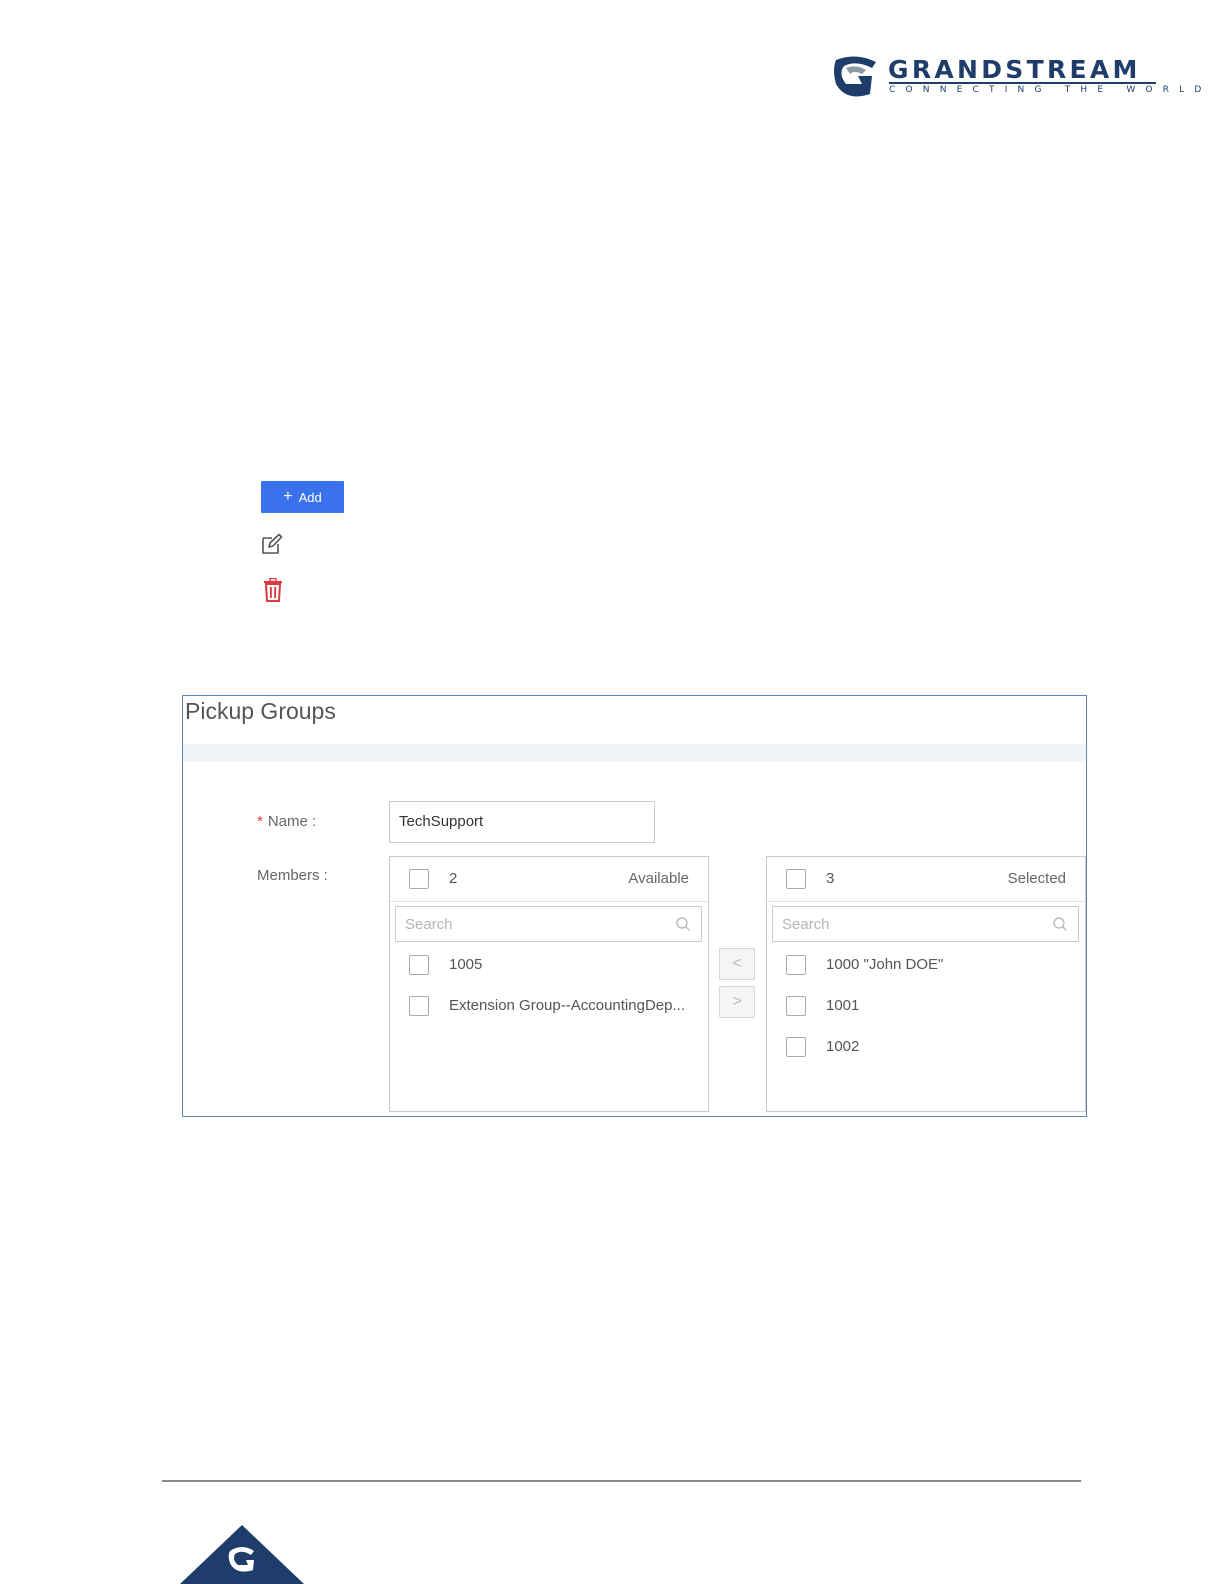  I want to click on trash-icon, so click(273, 590).